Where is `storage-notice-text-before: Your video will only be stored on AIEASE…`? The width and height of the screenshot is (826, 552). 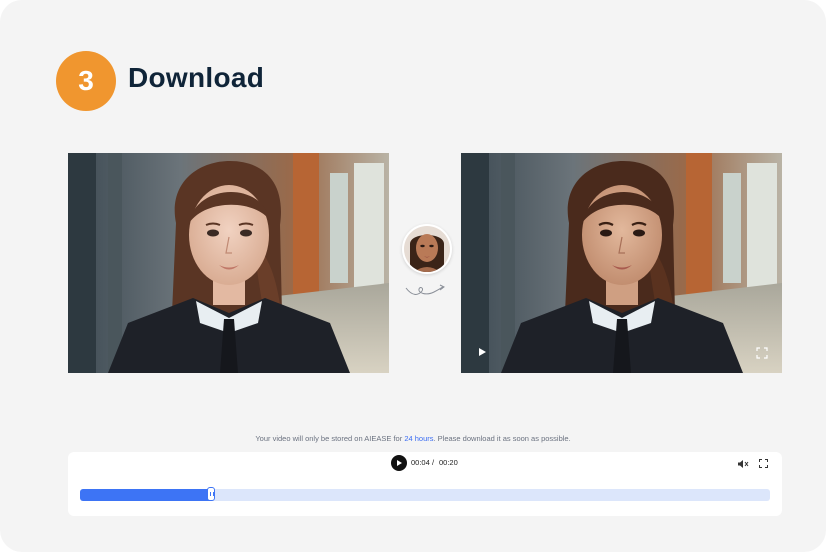
storage-notice-text-before: Your video will only be stored on AIEASE… is located at coordinates (330, 438).